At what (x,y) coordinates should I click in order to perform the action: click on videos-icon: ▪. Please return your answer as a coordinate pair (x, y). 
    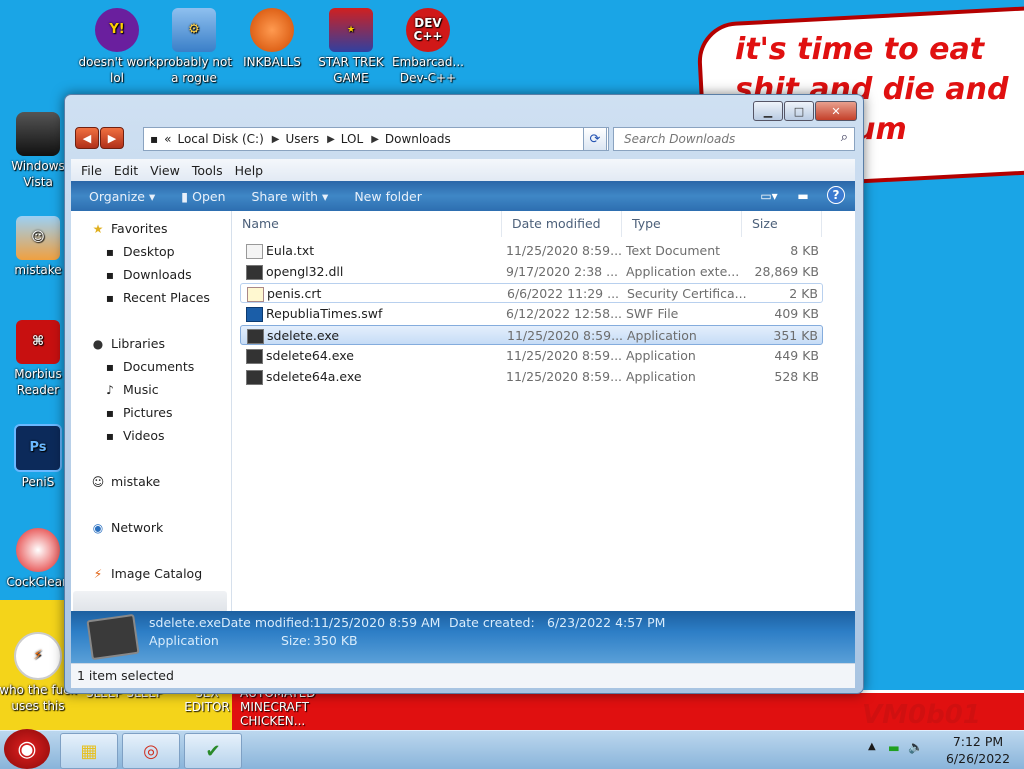
    Looking at the image, I should click on (110, 435).